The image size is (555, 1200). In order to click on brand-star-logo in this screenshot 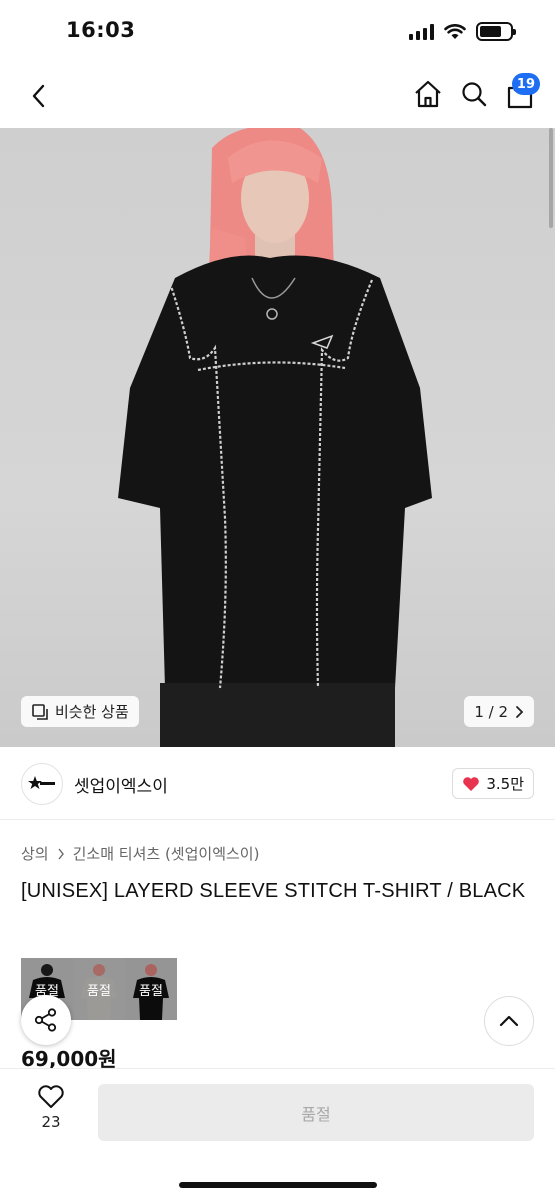, I will do `click(41, 782)`.